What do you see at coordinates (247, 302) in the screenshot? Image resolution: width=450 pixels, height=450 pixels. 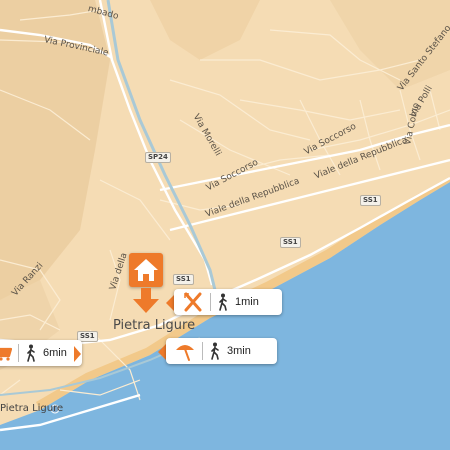 I see `restaurant-walk-time: 1min` at bounding box center [247, 302].